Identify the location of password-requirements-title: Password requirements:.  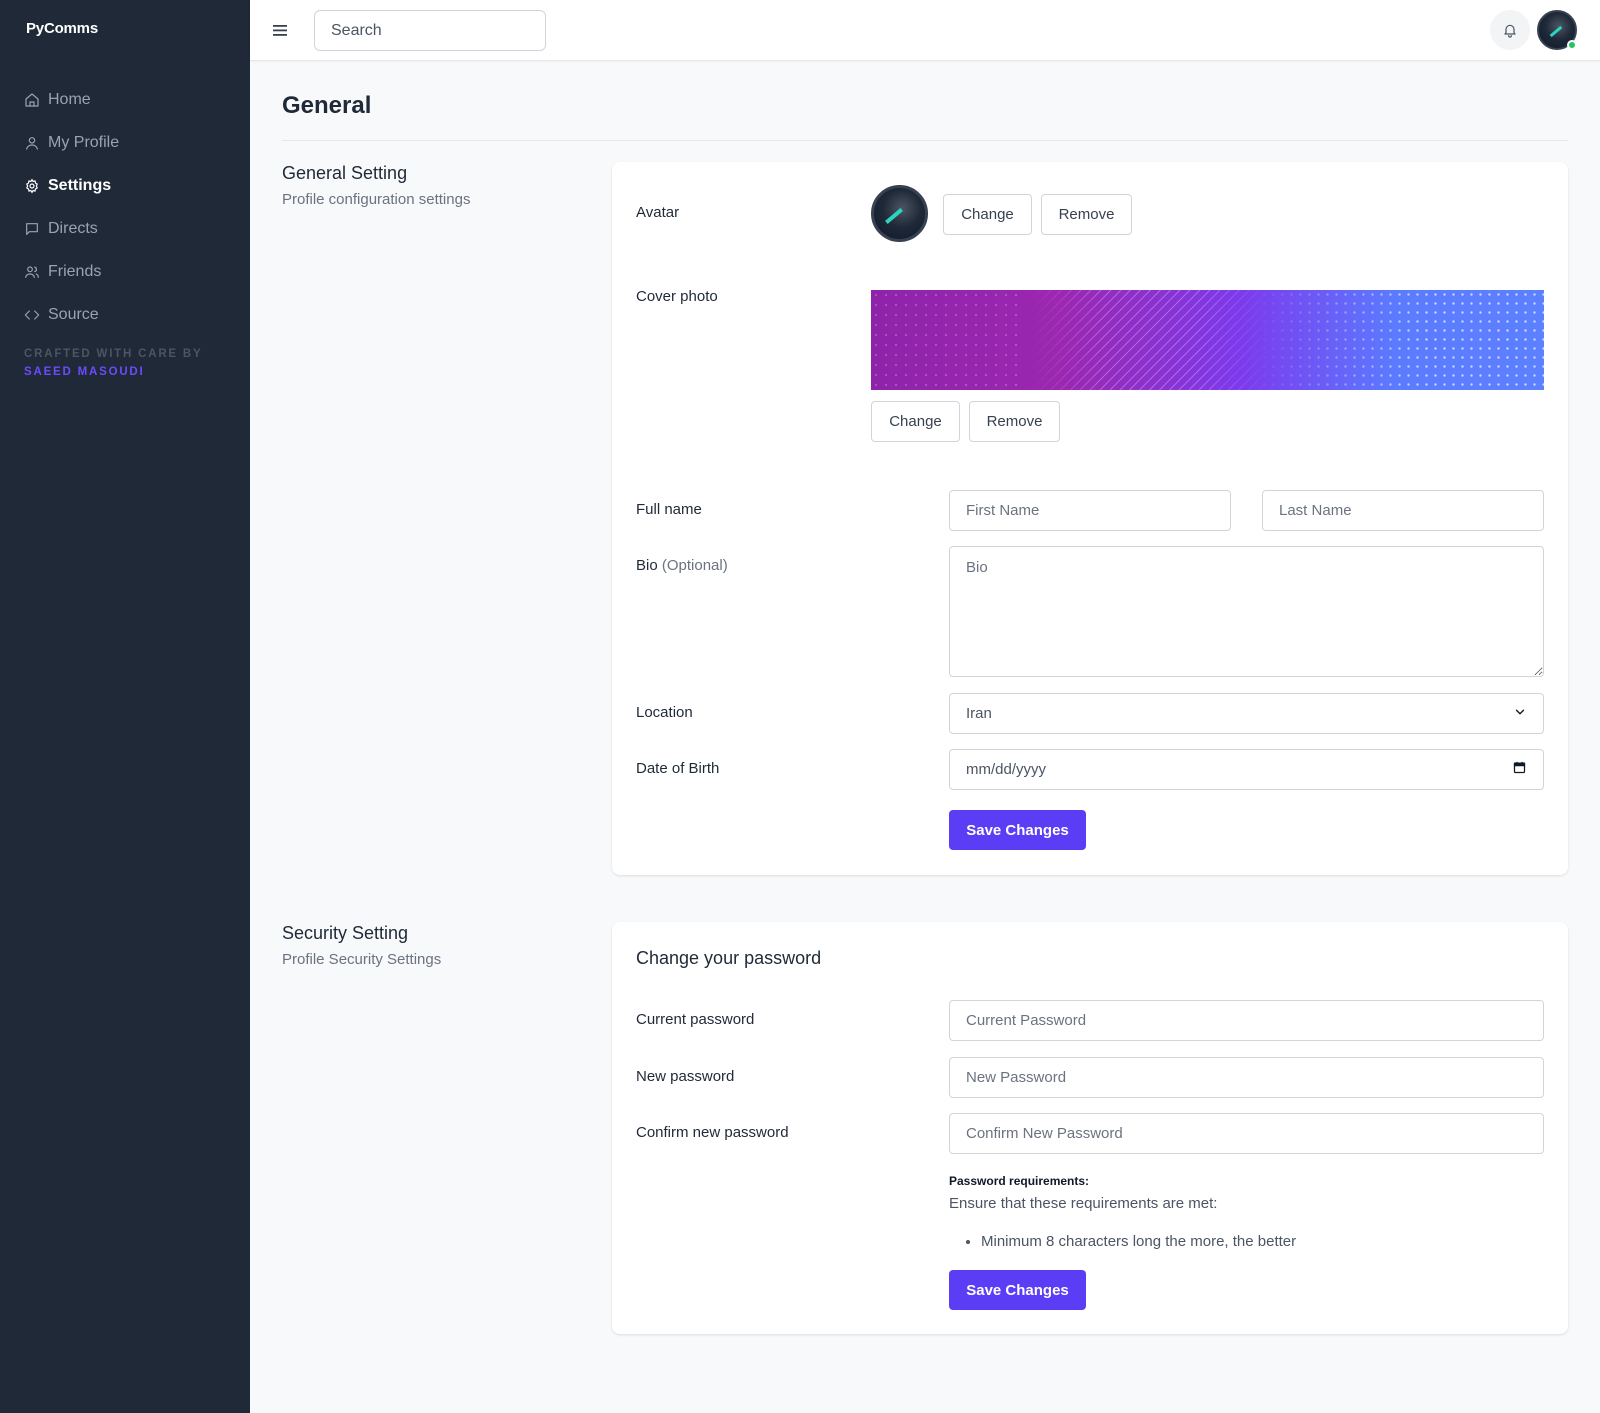
(1019, 1181).